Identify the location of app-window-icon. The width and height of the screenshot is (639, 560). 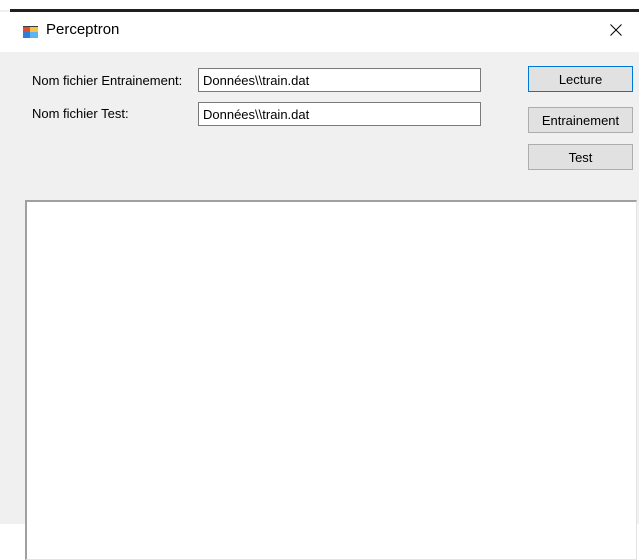
(30, 31).